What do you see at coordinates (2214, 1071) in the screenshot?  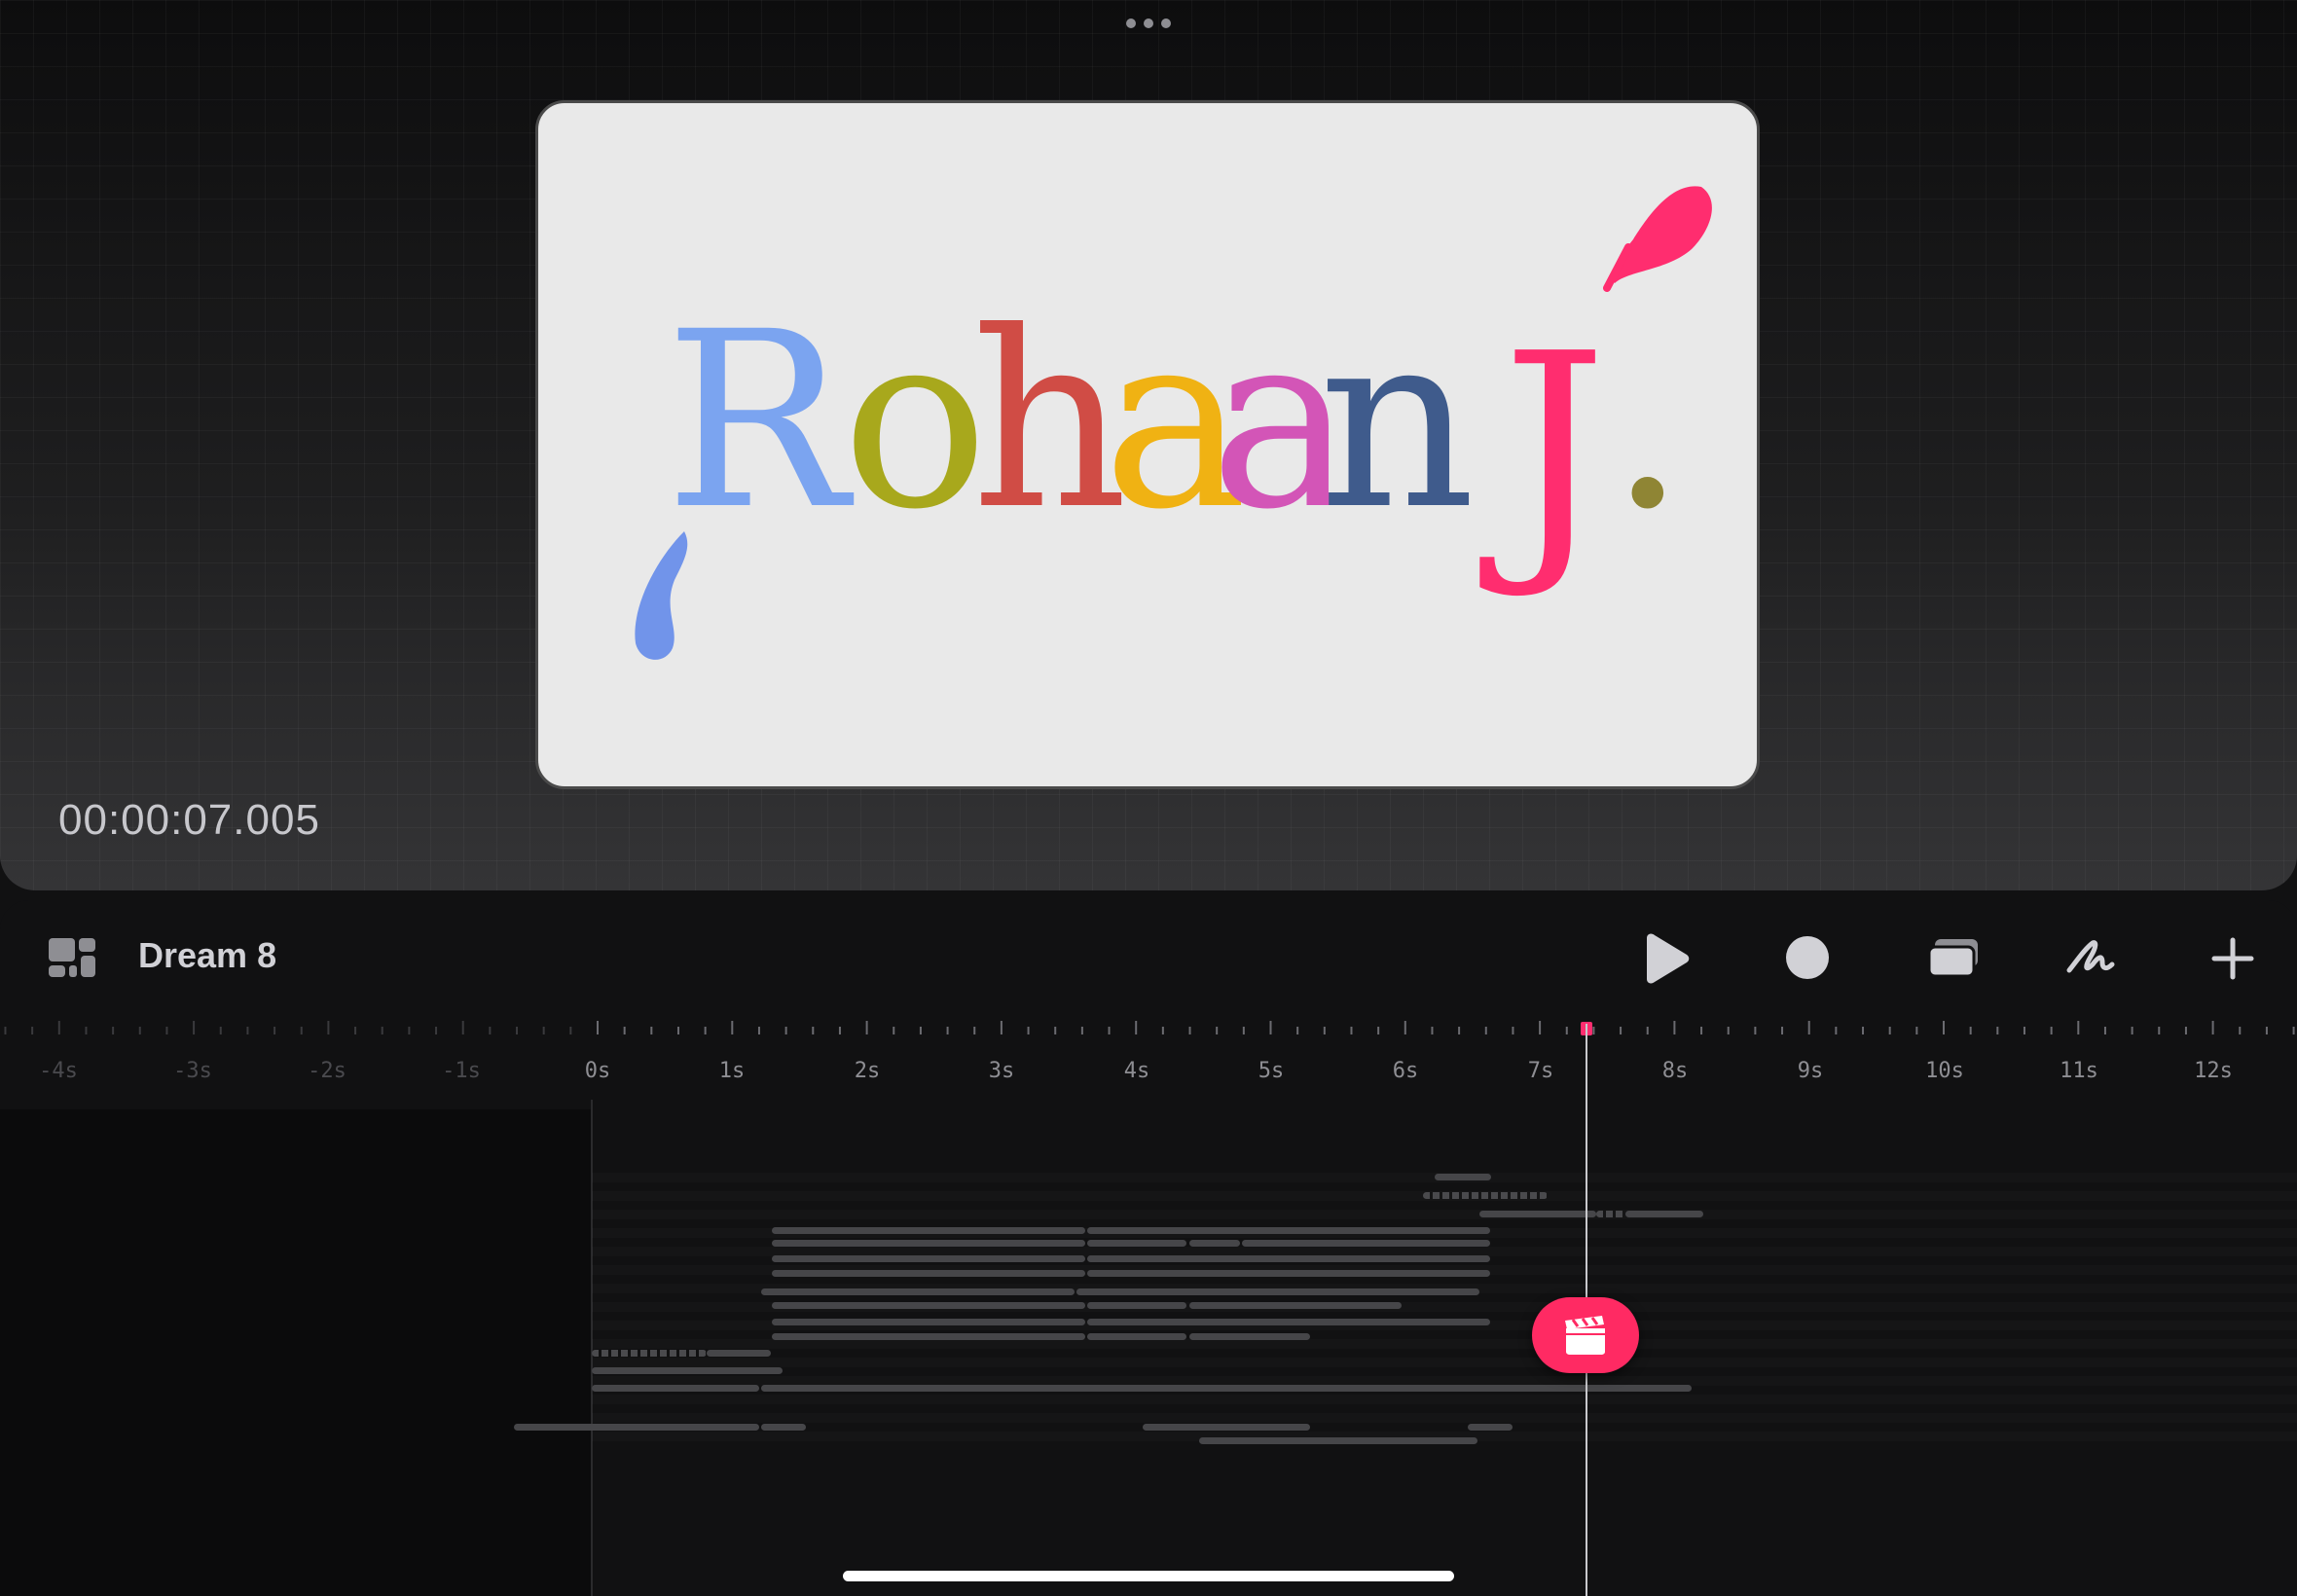 I see `tick-label: 12s` at bounding box center [2214, 1071].